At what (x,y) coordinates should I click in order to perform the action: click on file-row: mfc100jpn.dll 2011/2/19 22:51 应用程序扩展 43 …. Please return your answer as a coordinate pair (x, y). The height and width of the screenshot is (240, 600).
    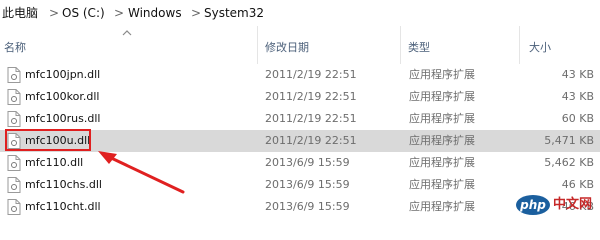
    Looking at the image, I should click on (300, 75).